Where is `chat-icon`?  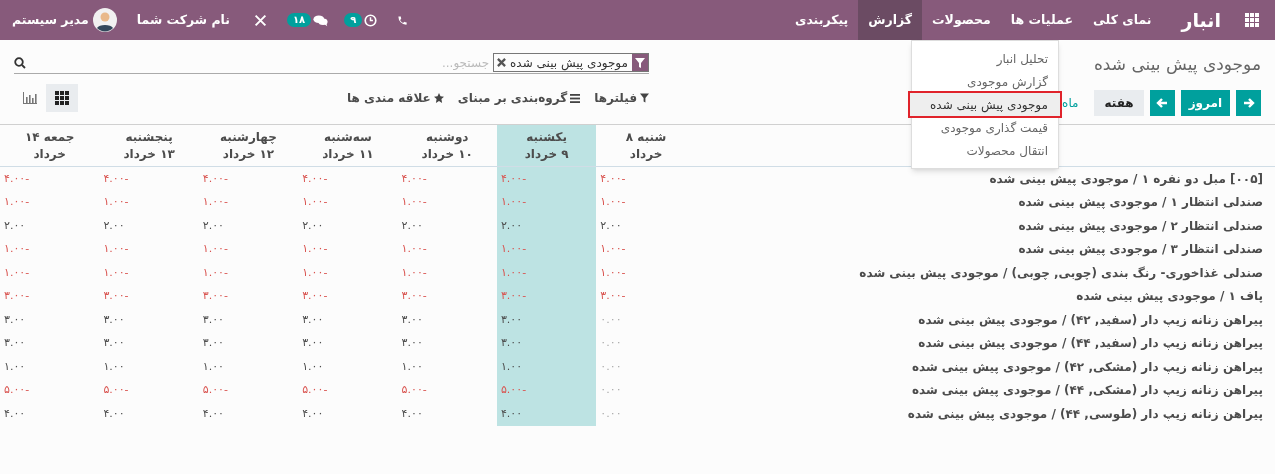 chat-icon is located at coordinates (321, 20).